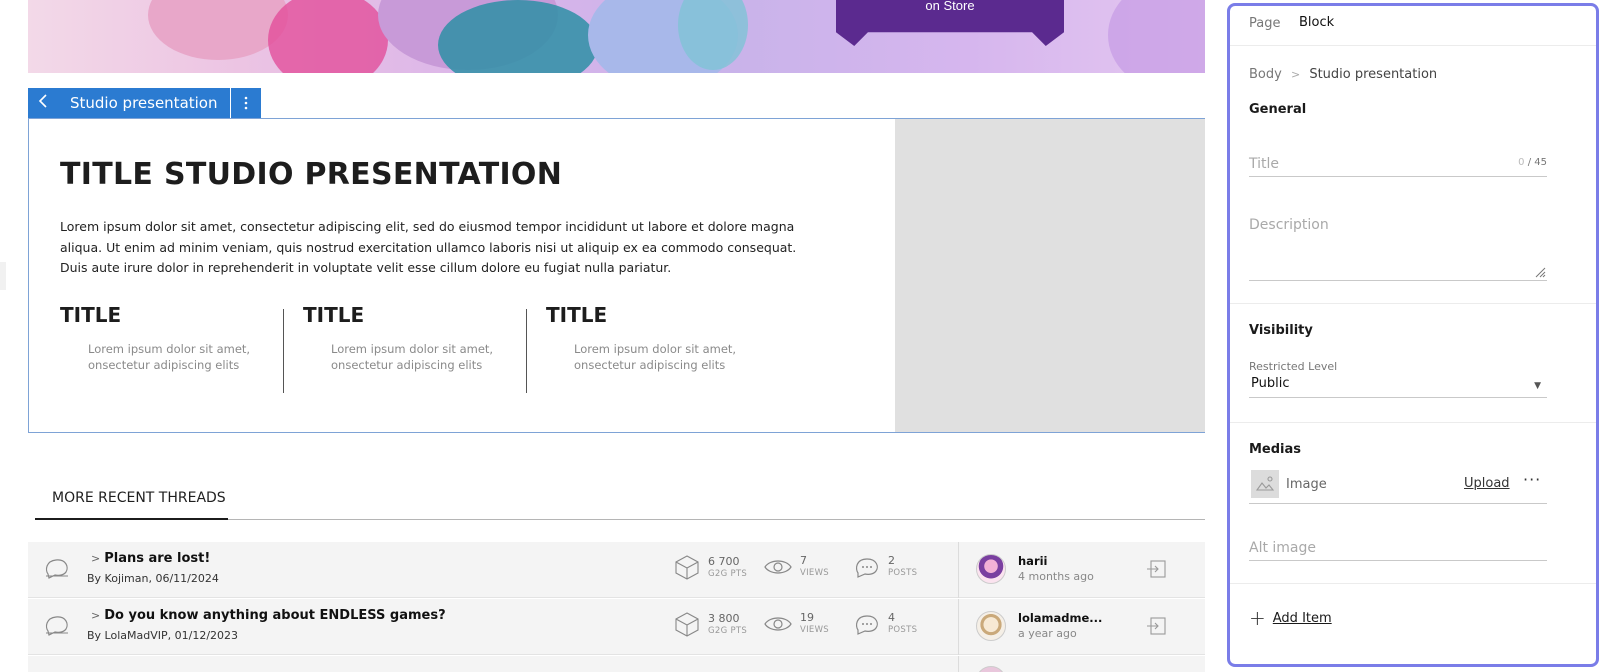 This screenshot has width=1600, height=672. I want to click on resize-handle-icon, so click(1540, 272).